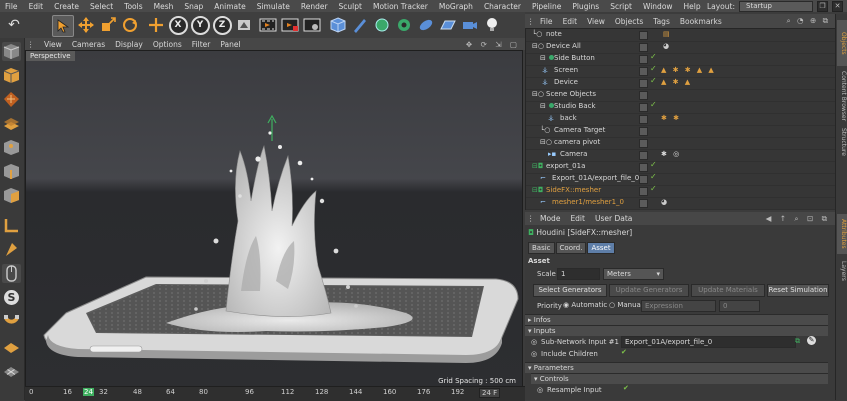  Describe the element at coordinates (797, 341) in the screenshot. I see `link-object-icon: ⧉` at that location.